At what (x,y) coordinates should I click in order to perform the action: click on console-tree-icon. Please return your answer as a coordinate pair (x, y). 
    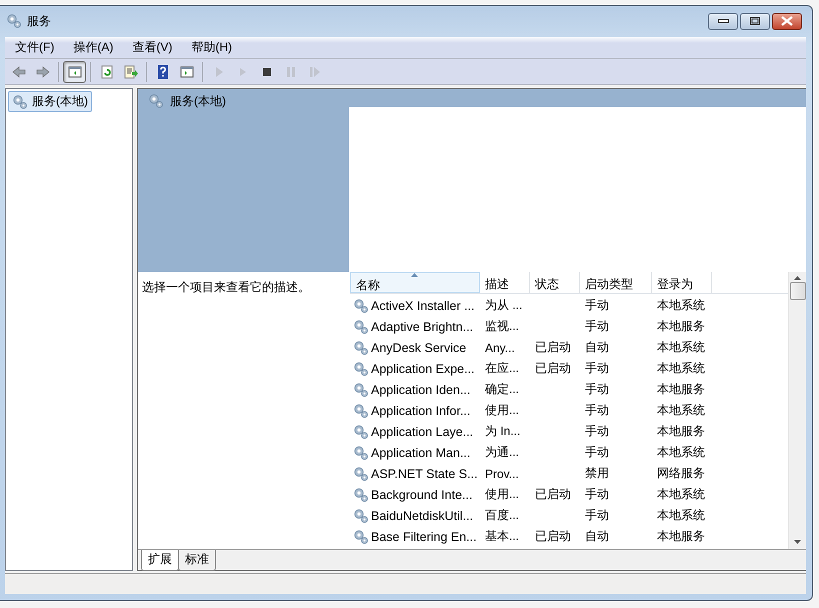
    Looking at the image, I should click on (74, 72).